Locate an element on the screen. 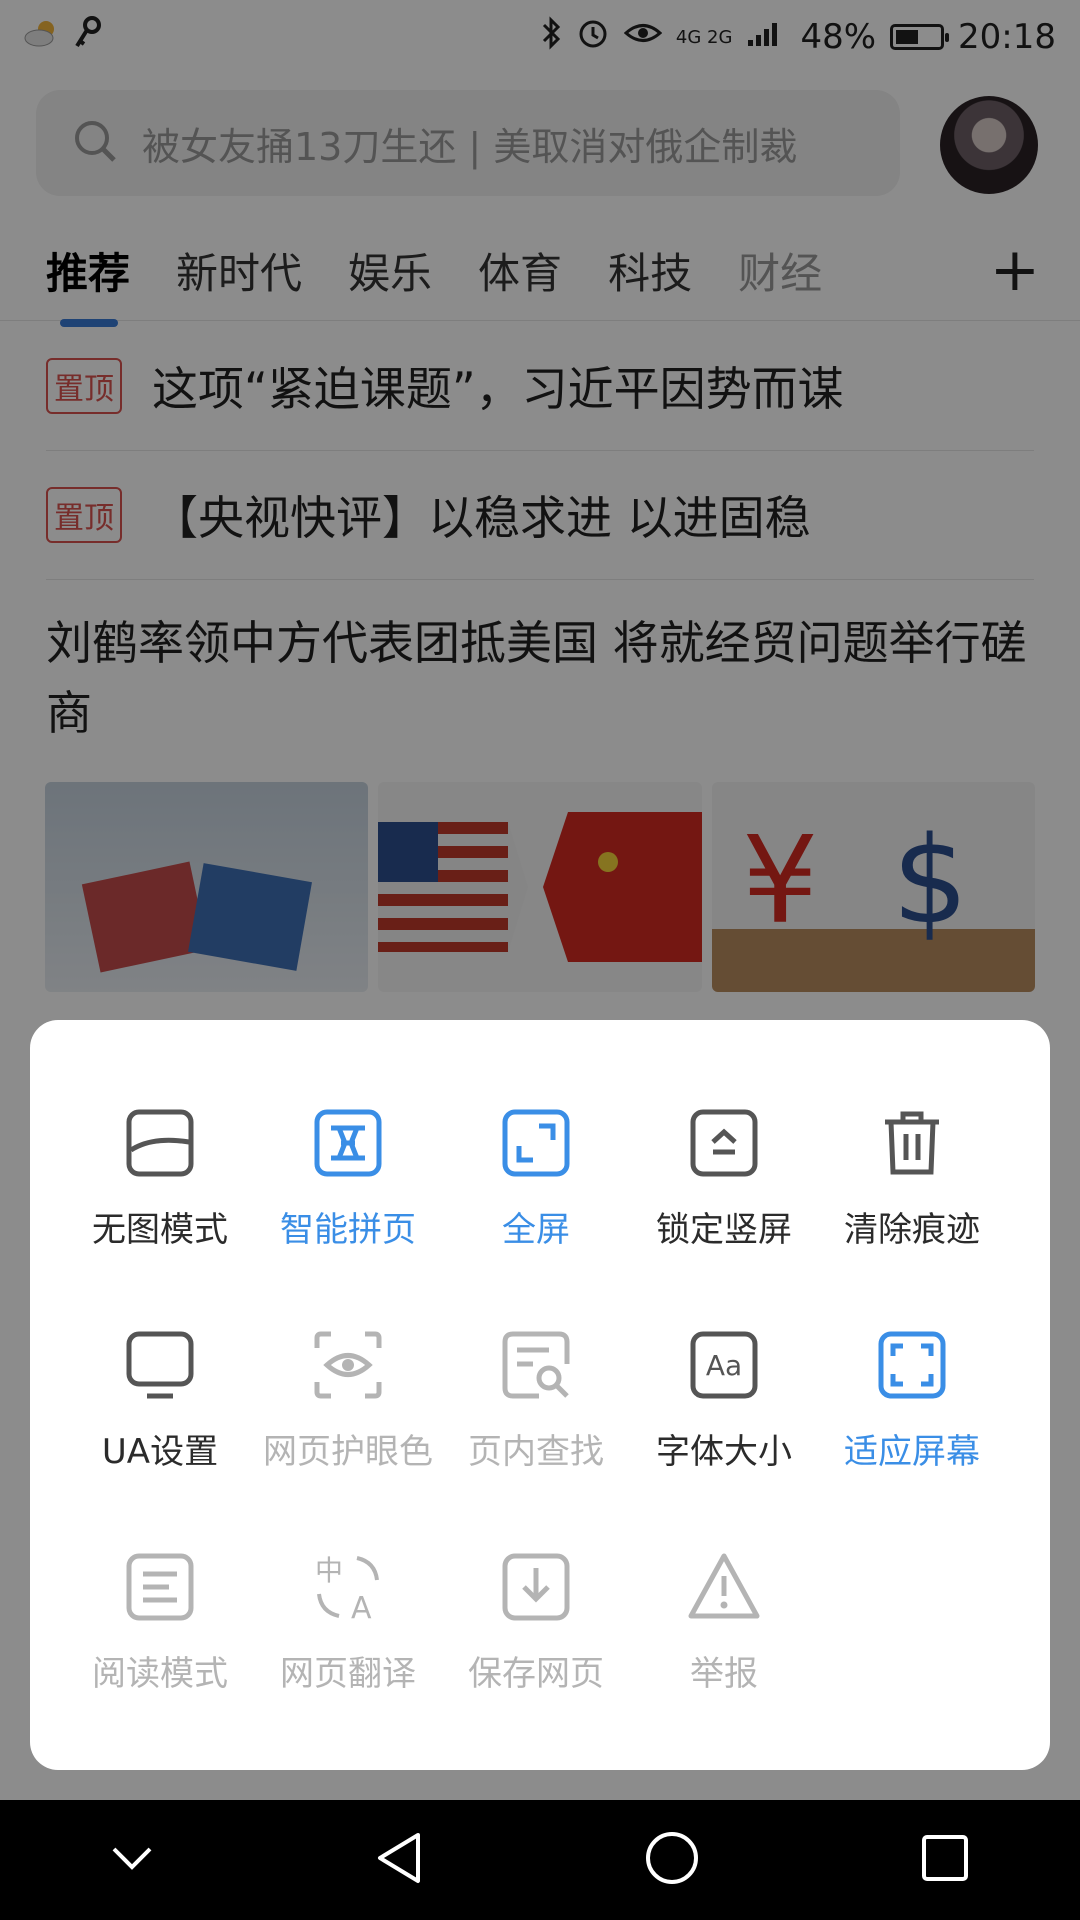 This screenshot has height=1920, width=1080. menu-no-image-mode: 无图模式 is located at coordinates (160, 1211).